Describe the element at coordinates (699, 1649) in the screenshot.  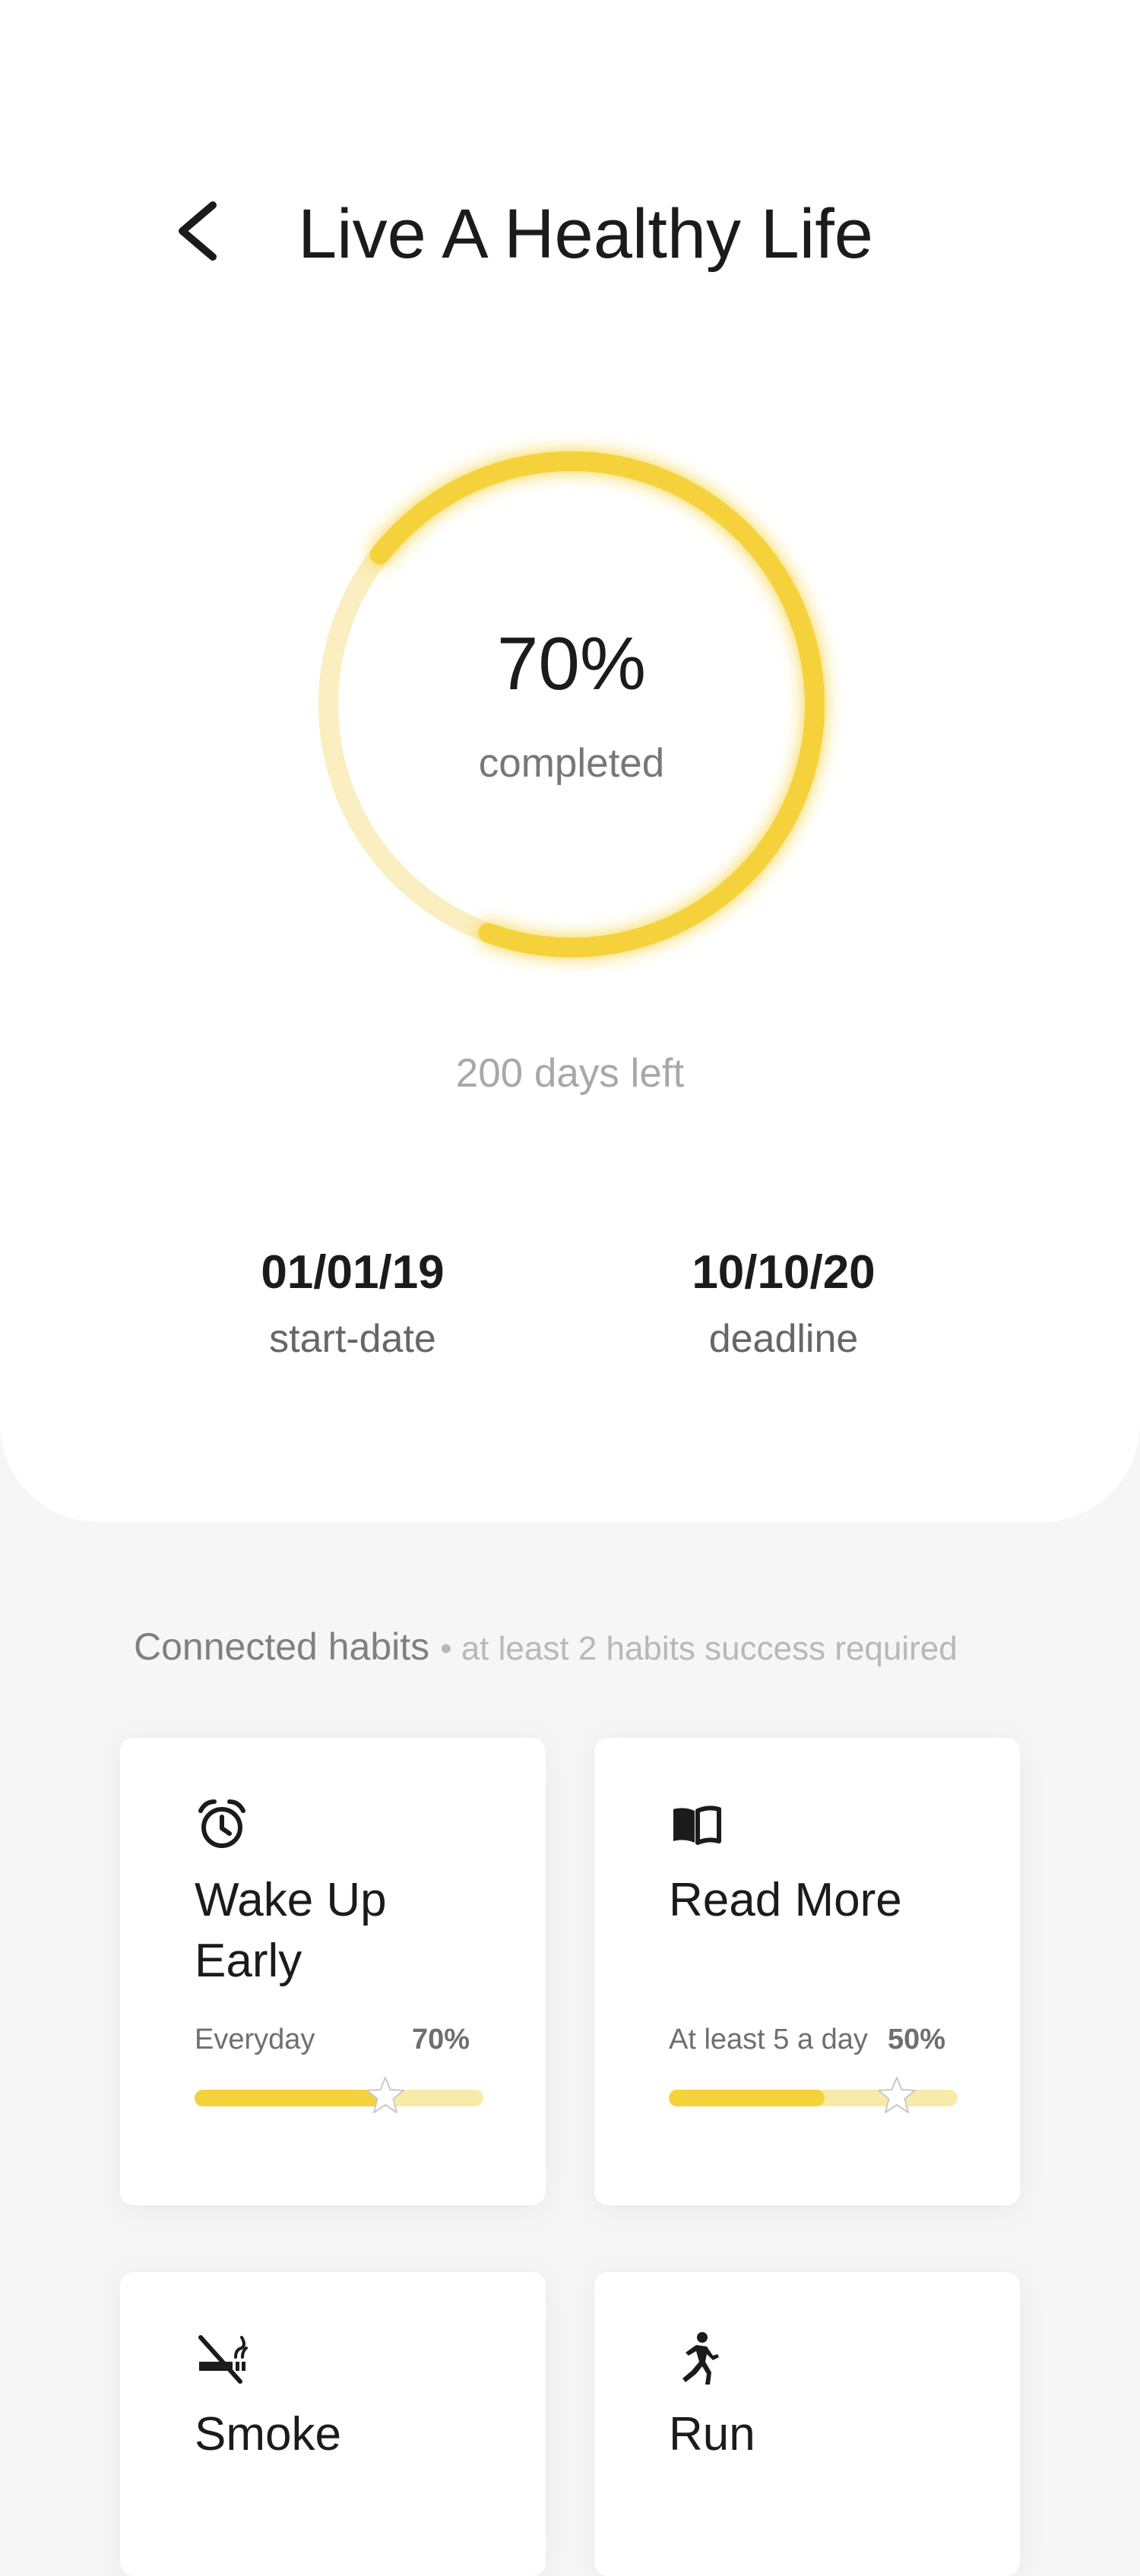
I see `section-subtitle: • at least 2 habits success required` at that location.